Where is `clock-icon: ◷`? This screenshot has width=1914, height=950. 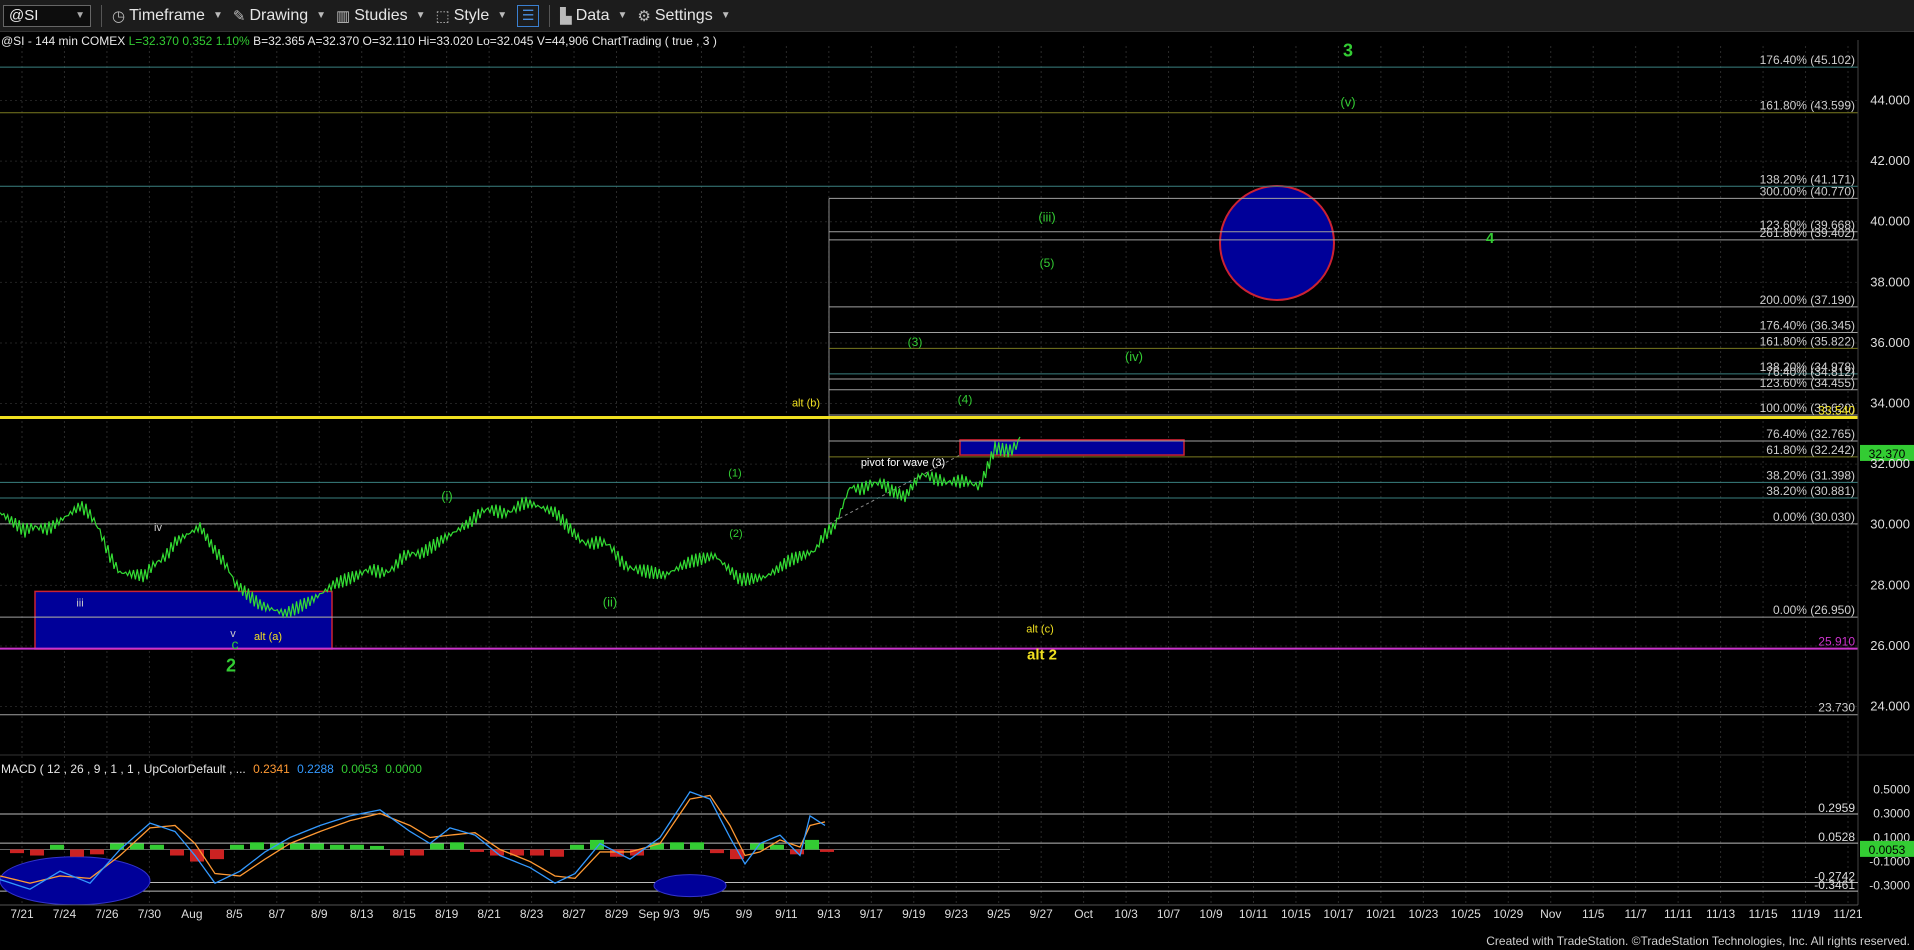
clock-icon: ◷ is located at coordinates (119, 16).